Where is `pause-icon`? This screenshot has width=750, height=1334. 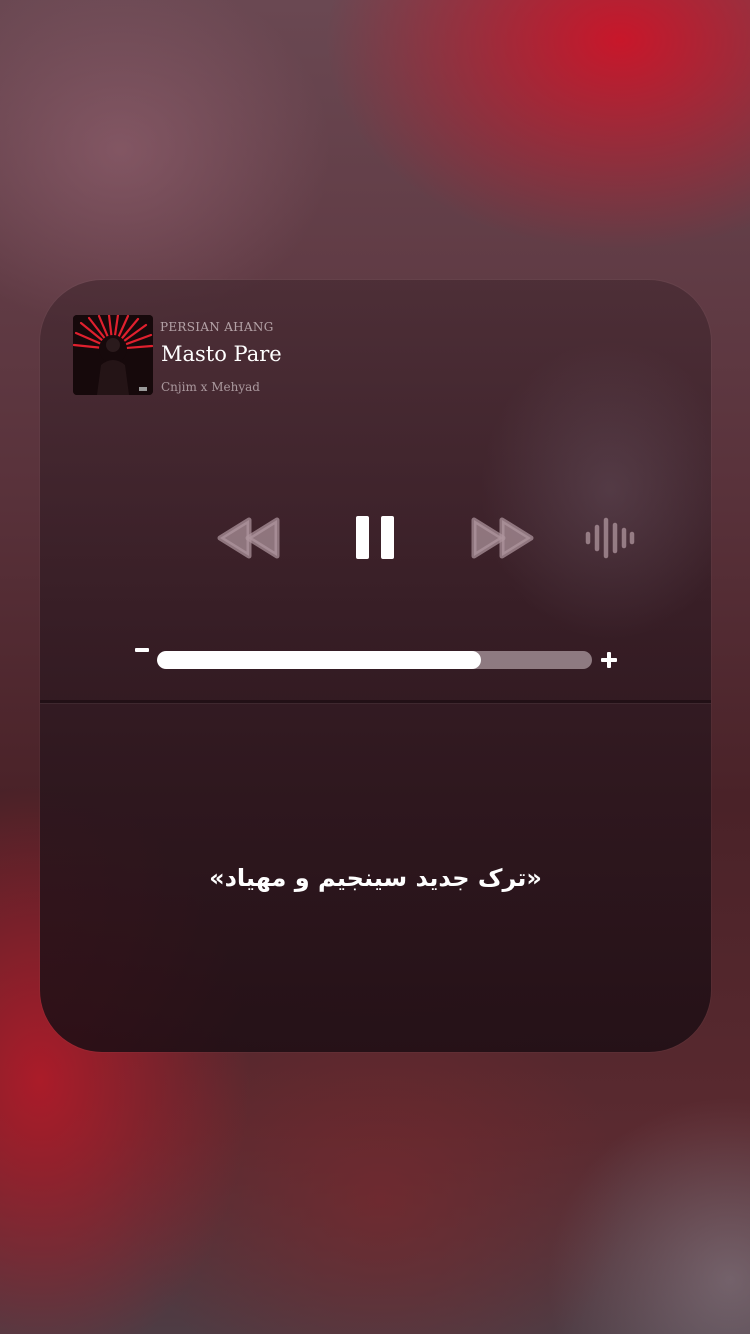
pause-icon is located at coordinates (375, 537).